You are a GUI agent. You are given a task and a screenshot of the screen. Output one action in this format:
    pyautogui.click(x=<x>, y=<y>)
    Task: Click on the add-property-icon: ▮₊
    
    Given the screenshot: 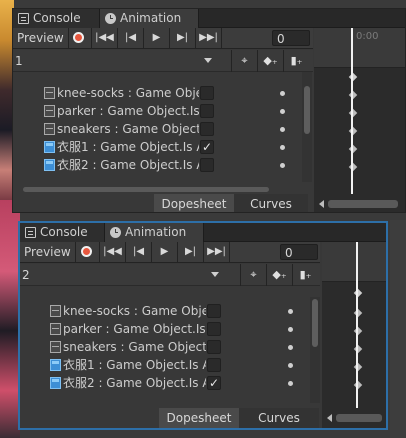 What is the action you would take?
    pyautogui.click(x=296, y=60)
    